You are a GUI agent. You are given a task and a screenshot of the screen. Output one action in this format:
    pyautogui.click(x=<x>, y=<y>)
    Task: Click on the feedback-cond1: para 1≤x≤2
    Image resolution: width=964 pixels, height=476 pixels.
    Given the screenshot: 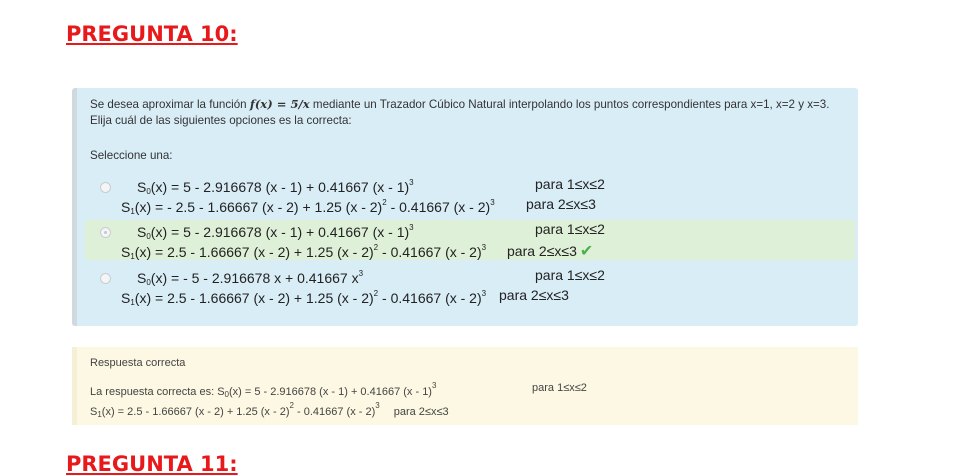 What is the action you would take?
    pyautogui.click(x=559, y=388)
    